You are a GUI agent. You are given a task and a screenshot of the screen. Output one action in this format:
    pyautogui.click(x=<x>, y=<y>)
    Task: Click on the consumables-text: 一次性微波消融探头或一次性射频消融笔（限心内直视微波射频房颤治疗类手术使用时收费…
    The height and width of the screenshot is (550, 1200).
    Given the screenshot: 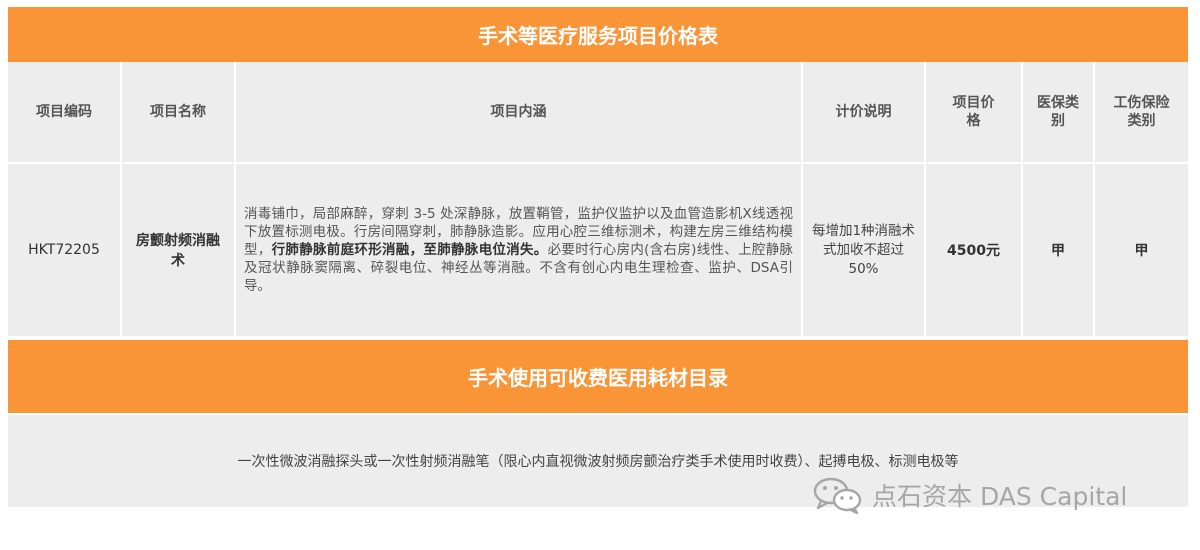 What is the action you would take?
    pyautogui.click(x=598, y=462)
    